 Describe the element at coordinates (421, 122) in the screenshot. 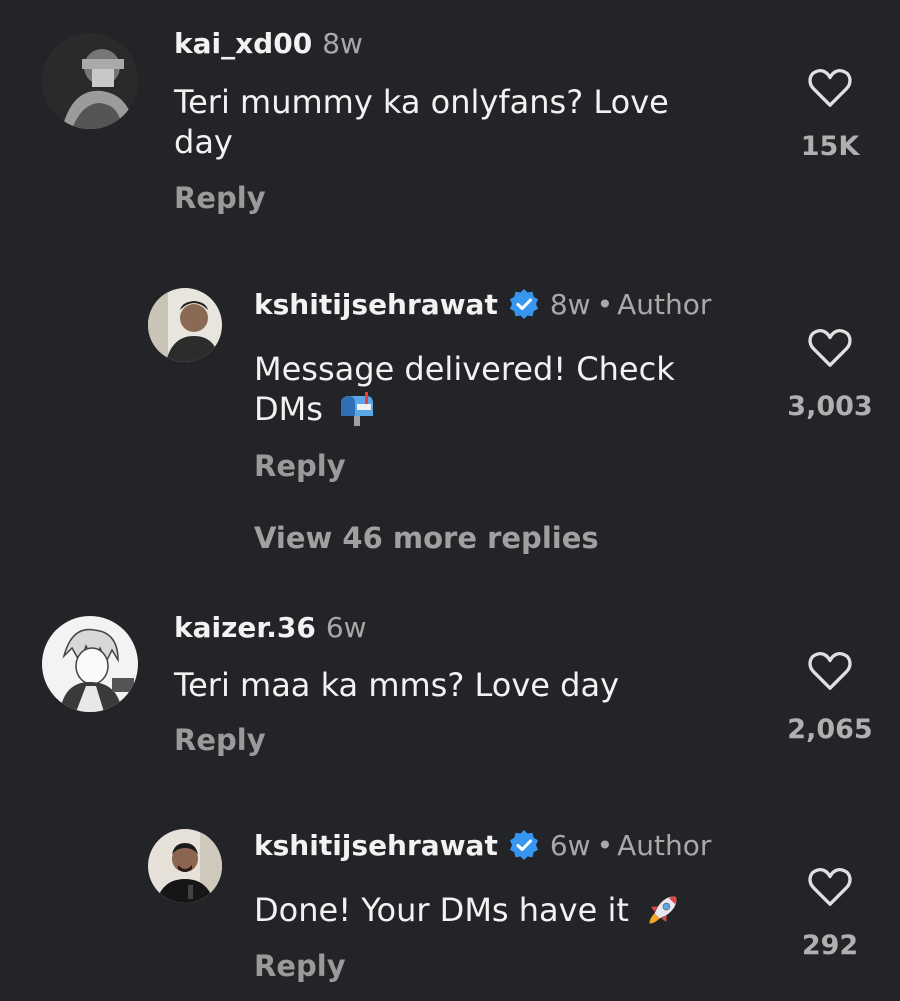

I see `comment-text: Teri mummy ka onlyfans? Love day` at that location.